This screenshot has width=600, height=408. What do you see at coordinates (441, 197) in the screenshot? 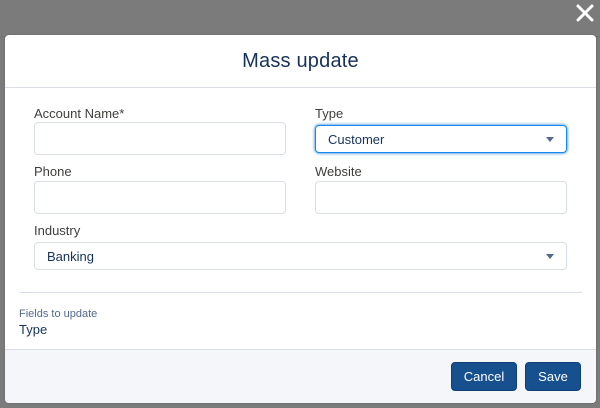
I see `website-input` at bounding box center [441, 197].